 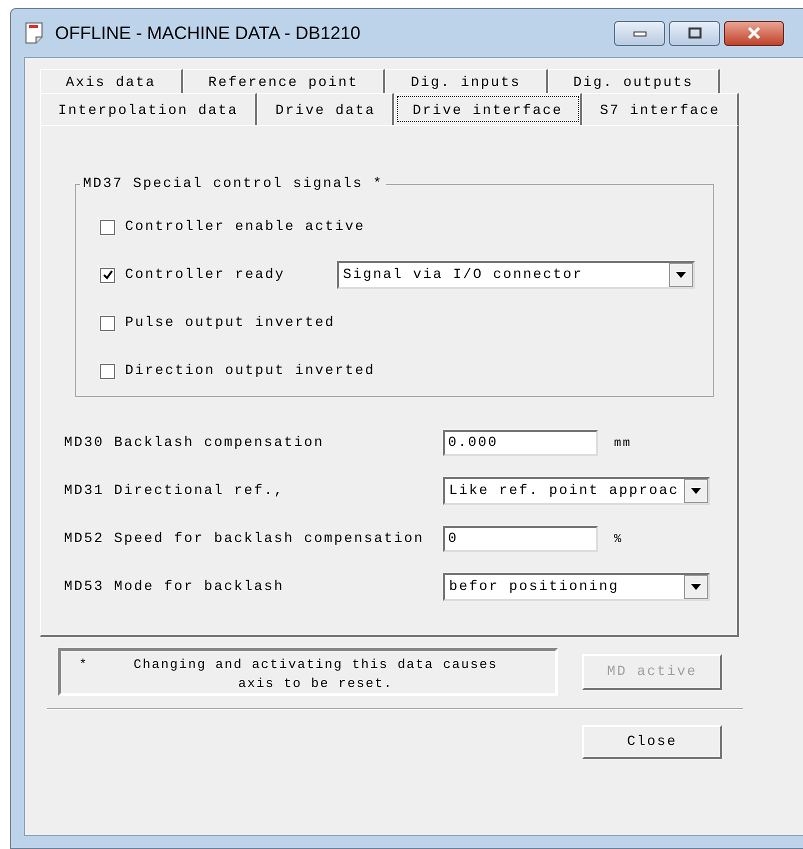 What do you see at coordinates (83, 665) in the screenshot?
I see `asterisk-mark: *` at bounding box center [83, 665].